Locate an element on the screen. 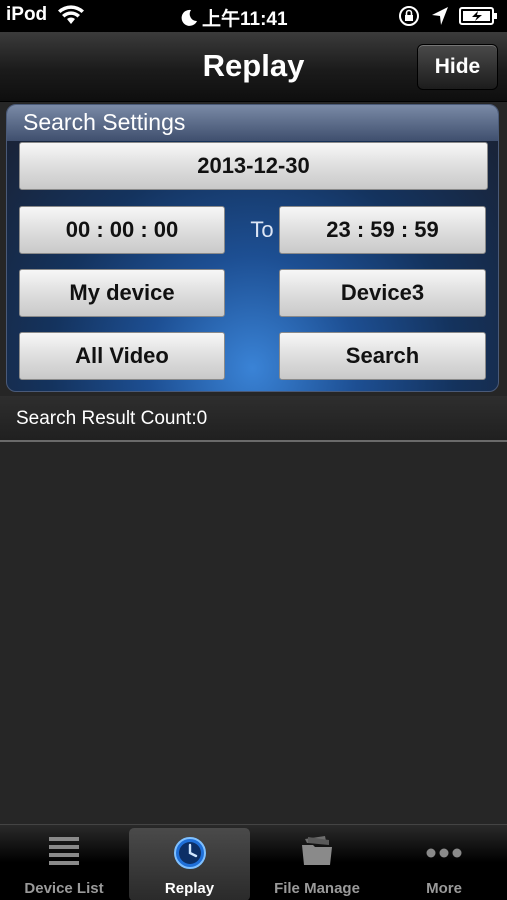 Image resolution: width=507 pixels, height=900 pixels. folder-icon is located at coordinates (317, 850).